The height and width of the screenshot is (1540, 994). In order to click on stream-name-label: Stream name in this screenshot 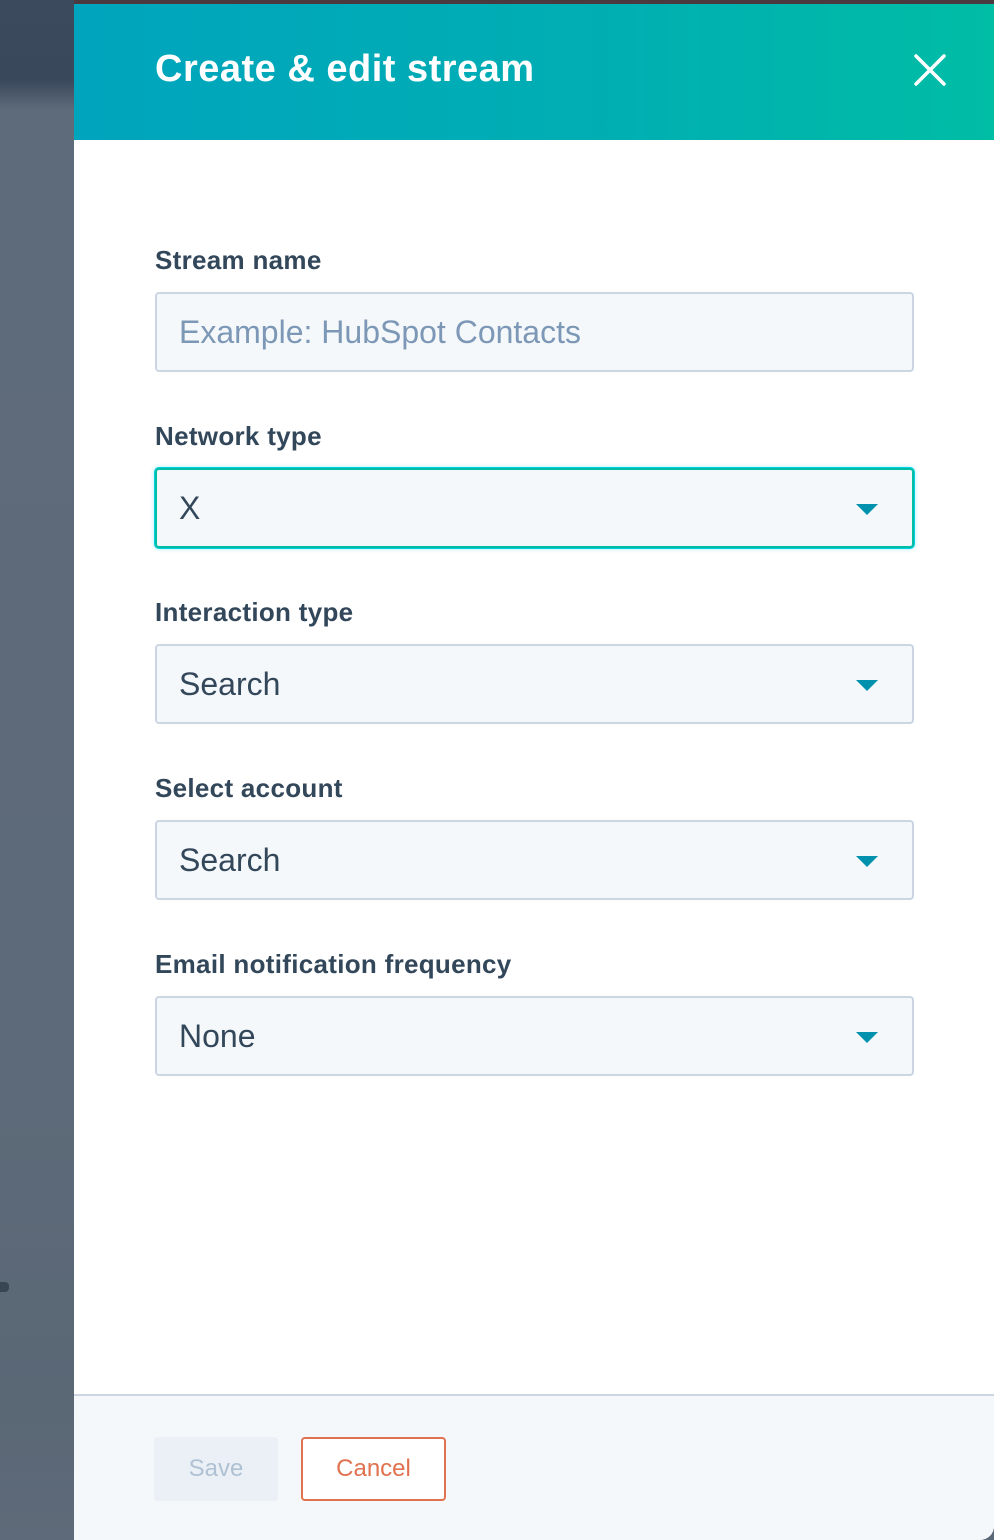, I will do `click(238, 260)`.